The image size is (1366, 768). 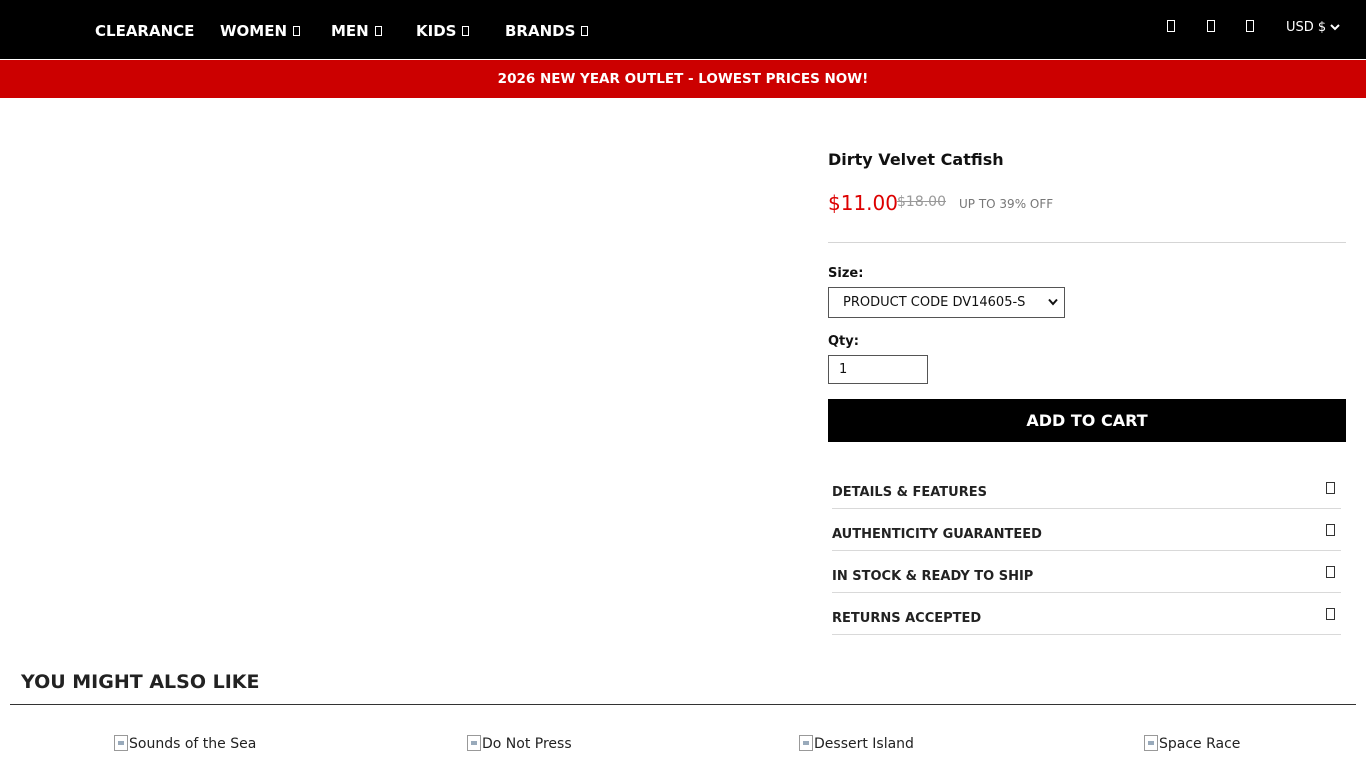 What do you see at coordinates (193, 744) in the screenshot?
I see `product-image-alt: Sounds of the Sea` at bounding box center [193, 744].